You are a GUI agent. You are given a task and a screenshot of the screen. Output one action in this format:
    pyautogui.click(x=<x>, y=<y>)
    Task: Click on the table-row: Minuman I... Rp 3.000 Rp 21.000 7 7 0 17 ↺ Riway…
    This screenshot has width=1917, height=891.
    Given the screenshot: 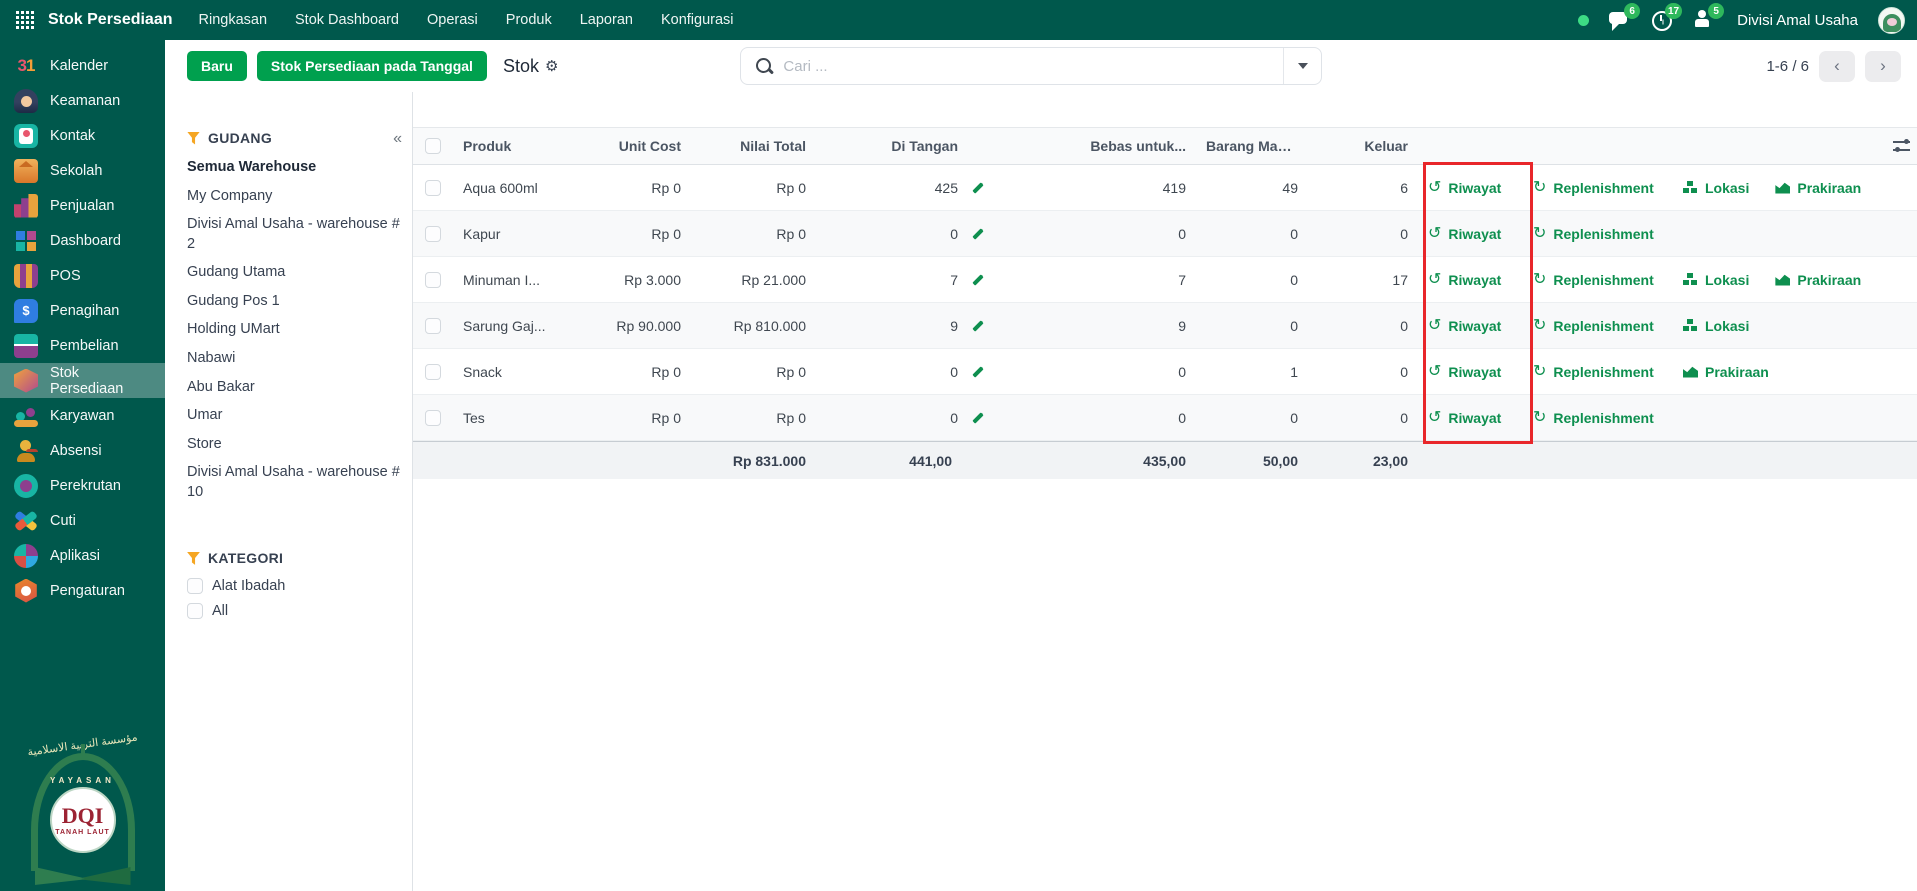 What is the action you would take?
    pyautogui.click(x=1165, y=280)
    